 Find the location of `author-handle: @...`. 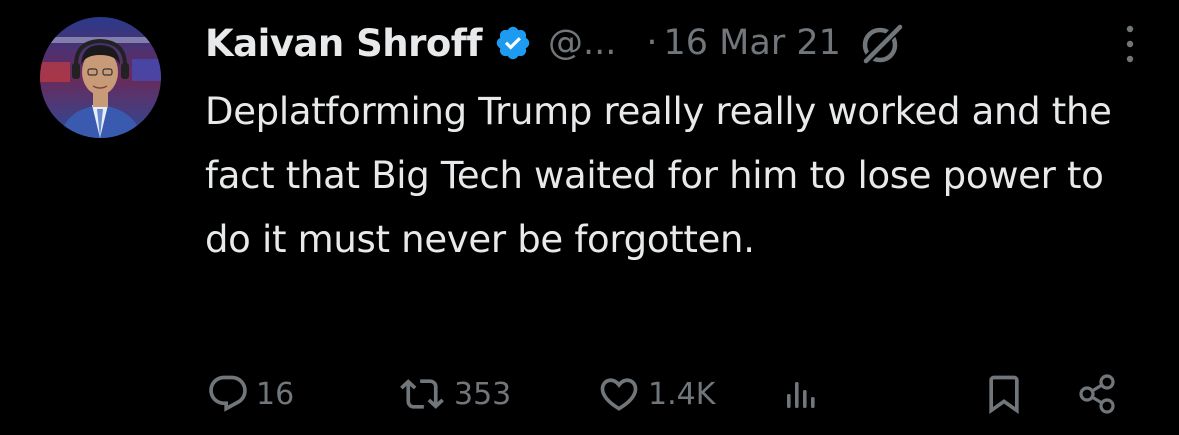

author-handle: @... is located at coordinates (582, 43).